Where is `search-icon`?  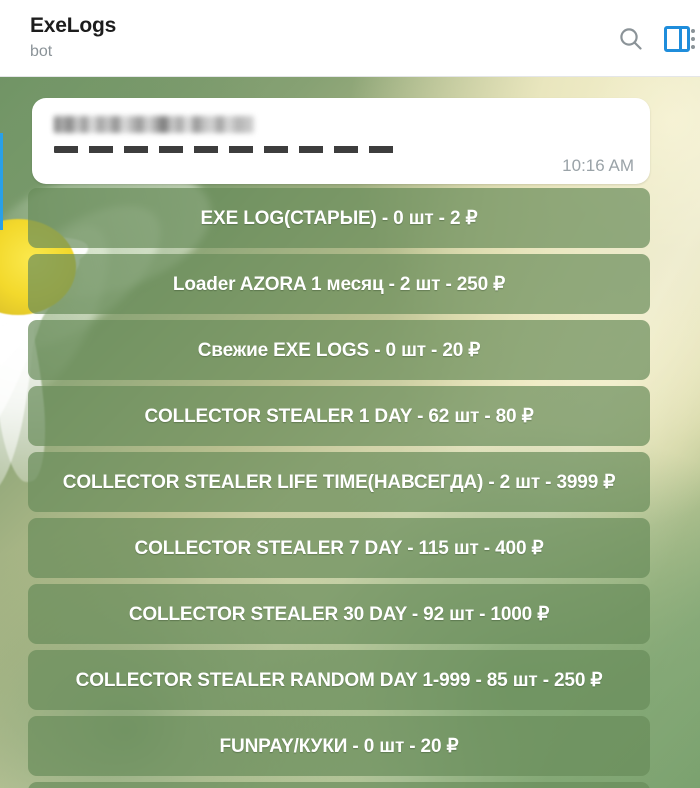 search-icon is located at coordinates (631, 39).